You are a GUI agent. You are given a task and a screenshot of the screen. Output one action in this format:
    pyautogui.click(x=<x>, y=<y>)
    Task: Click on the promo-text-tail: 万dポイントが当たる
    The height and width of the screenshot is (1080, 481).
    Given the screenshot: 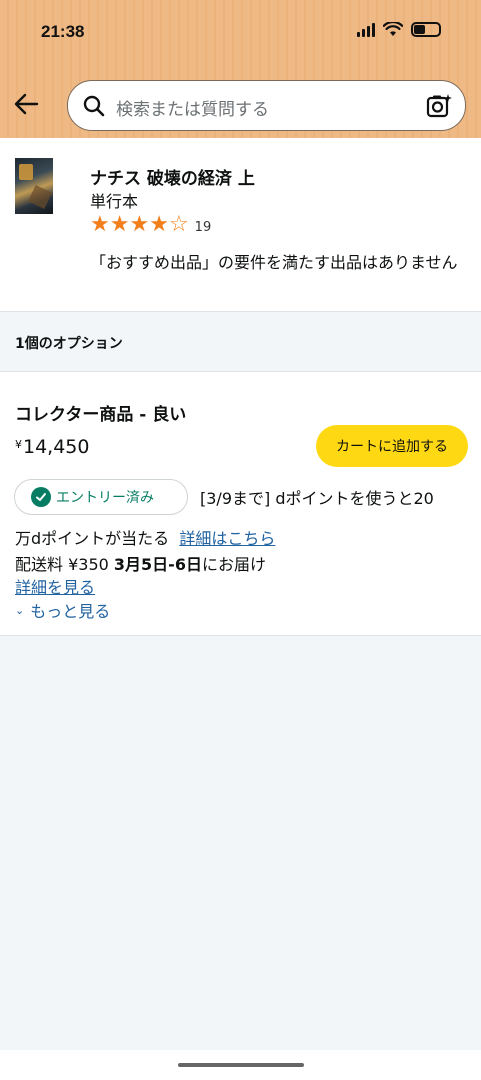 What is the action you would take?
    pyautogui.click(x=92, y=538)
    